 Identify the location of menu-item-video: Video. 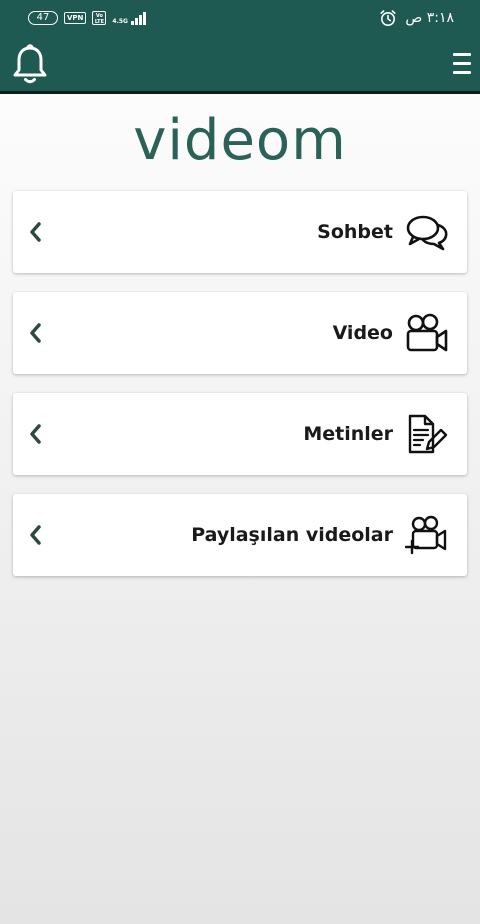
(240, 333).